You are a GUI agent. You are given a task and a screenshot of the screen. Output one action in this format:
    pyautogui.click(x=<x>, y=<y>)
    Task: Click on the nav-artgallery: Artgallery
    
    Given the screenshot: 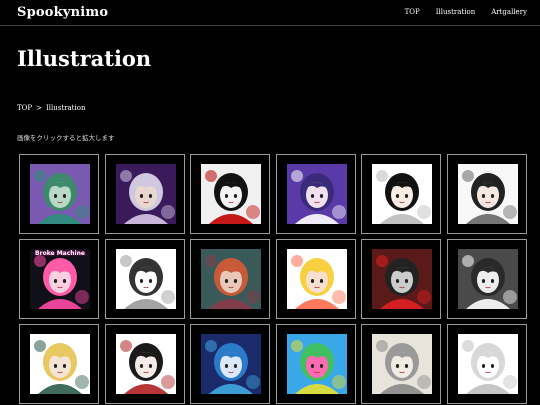 What is the action you would take?
    pyautogui.click(x=509, y=12)
    